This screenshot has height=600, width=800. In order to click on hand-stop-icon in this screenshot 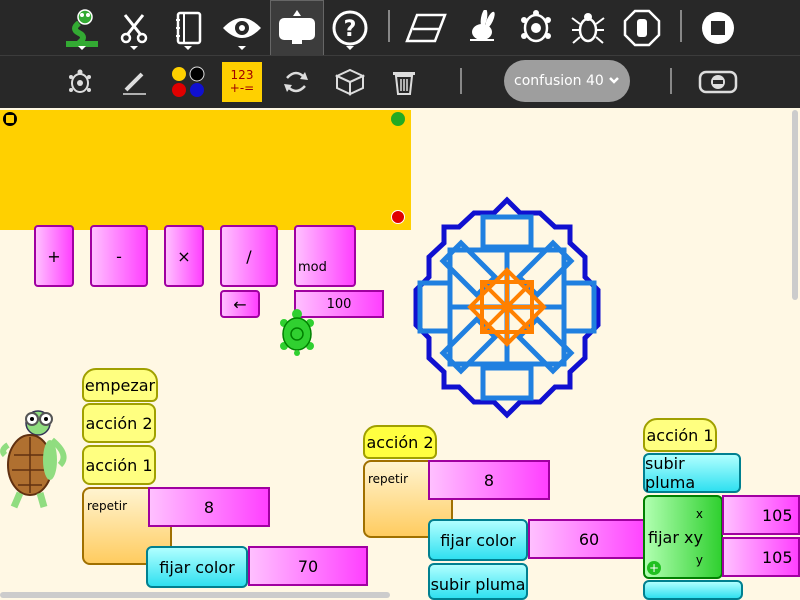, I will do `click(642, 28)`.